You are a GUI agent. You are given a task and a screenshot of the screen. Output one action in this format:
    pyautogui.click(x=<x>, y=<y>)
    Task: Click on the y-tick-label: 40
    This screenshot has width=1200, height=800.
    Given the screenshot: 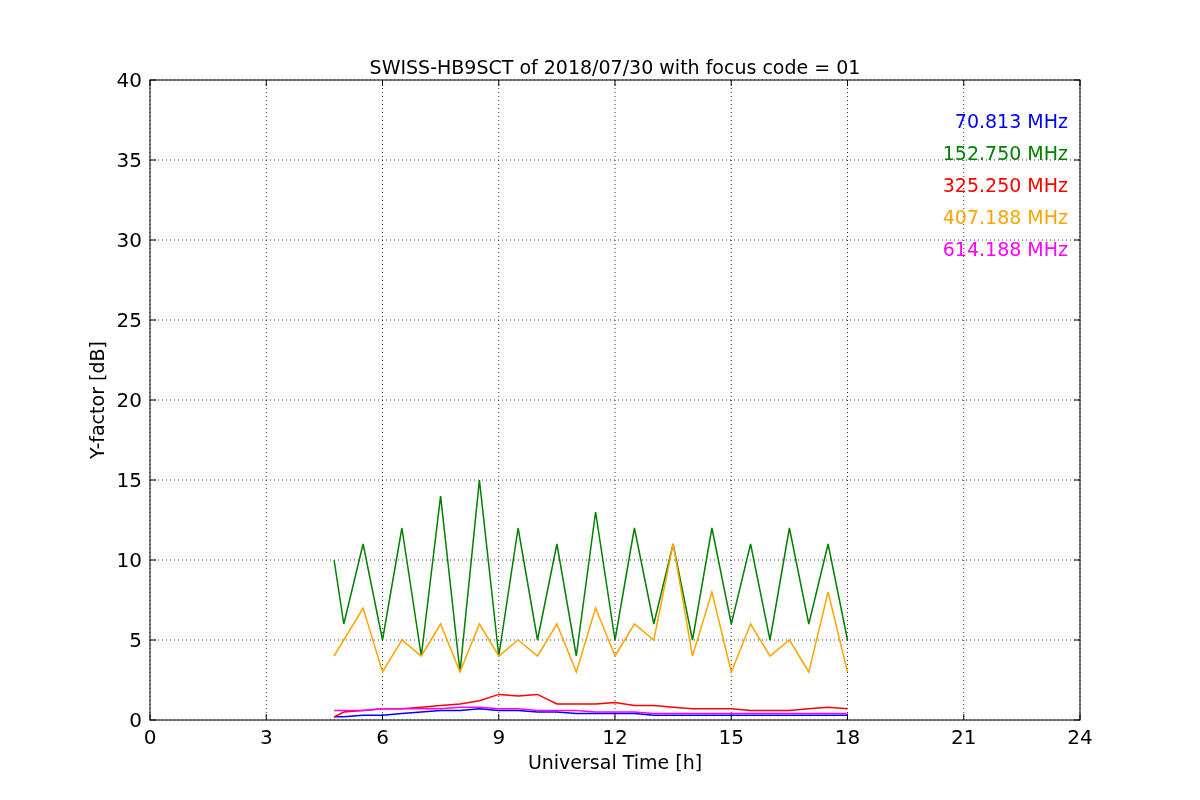 What is the action you would take?
    pyautogui.click(x=129, y=80)
    